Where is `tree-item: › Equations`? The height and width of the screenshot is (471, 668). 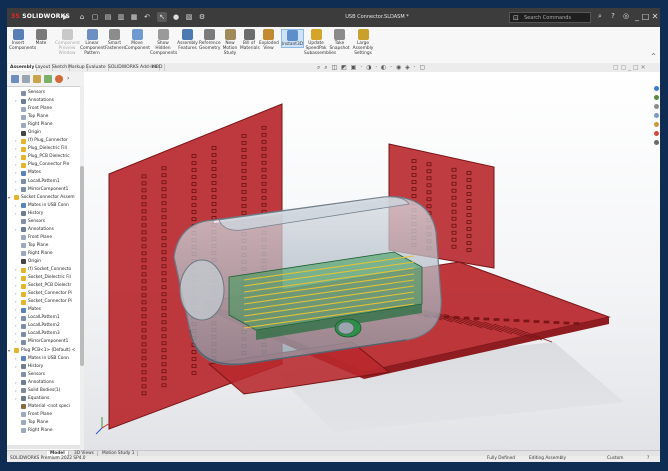 tree-item: › Equations is located at coordinates (44, 399).